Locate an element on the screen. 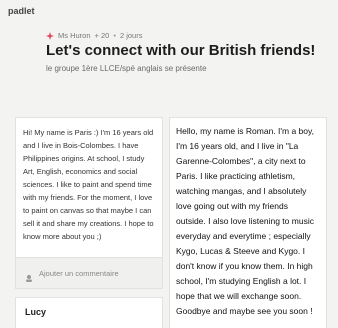 This screenshot has width=338, height=328. add-comment-bar: Ajouter un commentaire is located at coordinates (89, 273).